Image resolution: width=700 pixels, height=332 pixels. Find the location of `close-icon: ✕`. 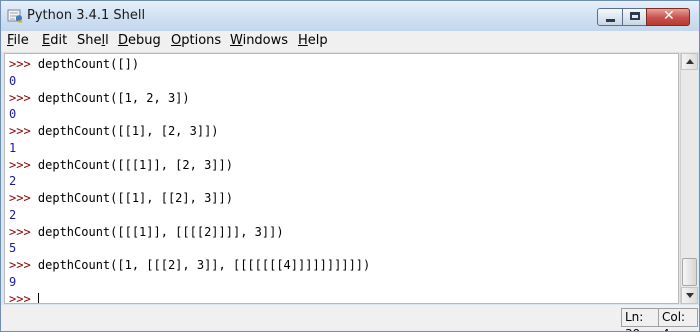

close-icon: ✕ is located at coordinates (669, 16).